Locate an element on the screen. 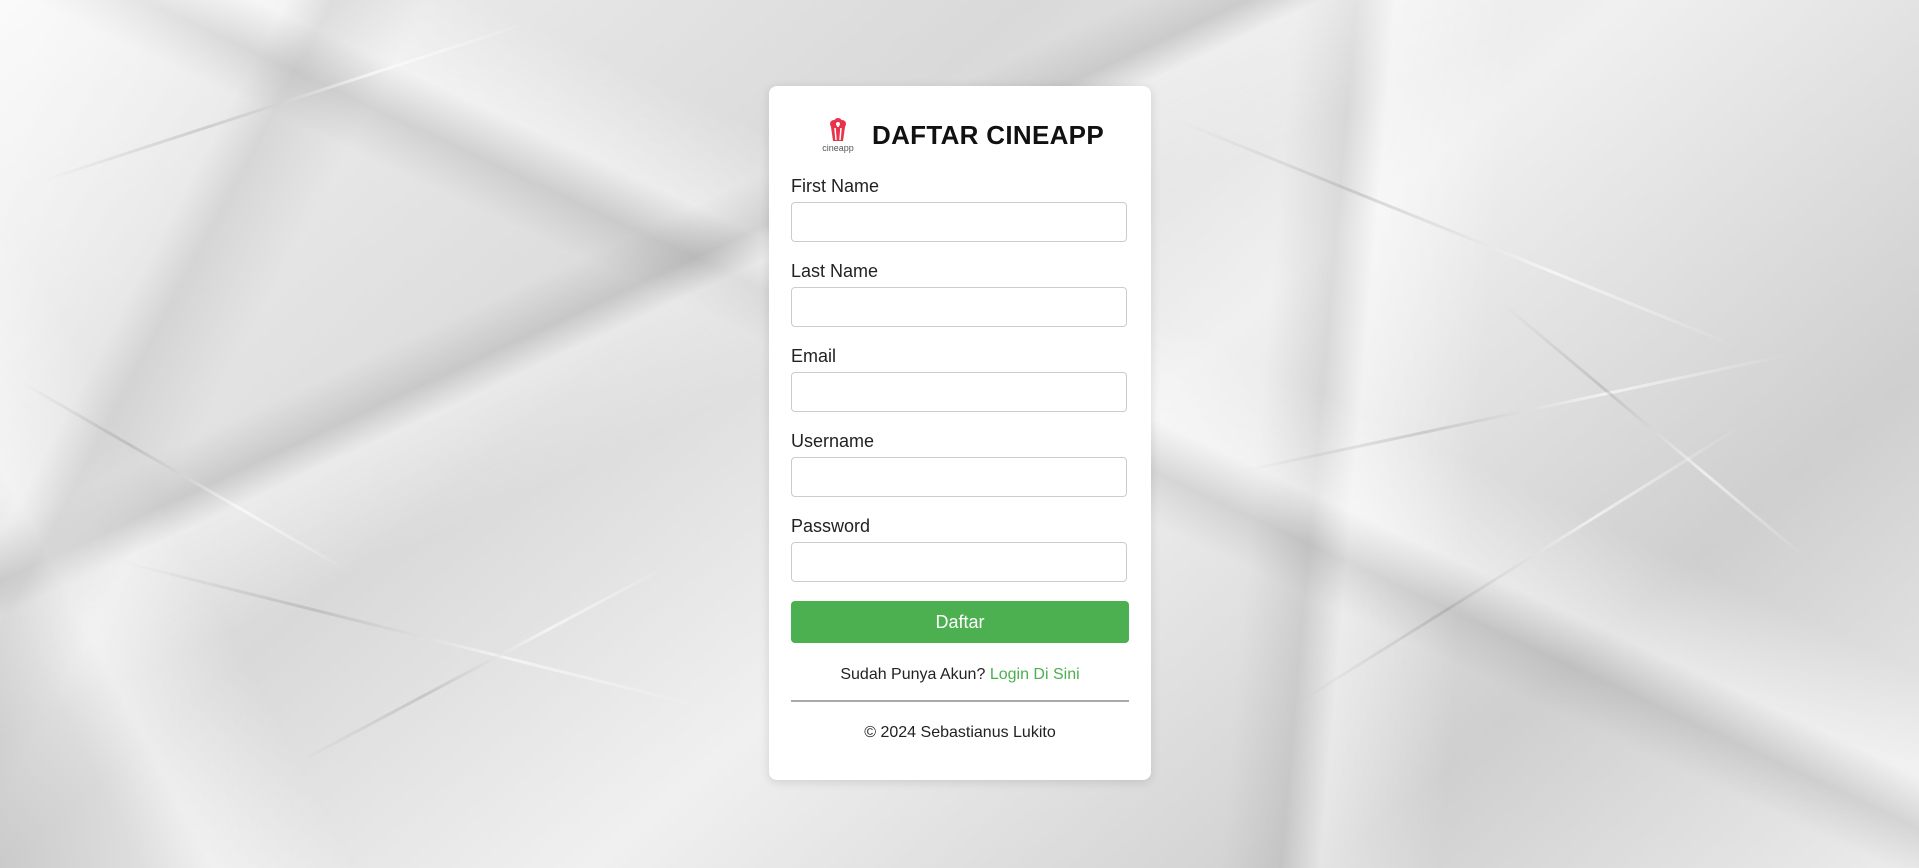 Image resolution: width=1919 pixels, height=868 pixels. login-prompt: Sudah Punya Akun? Login Di Sini is located at coordinates (960, 675).